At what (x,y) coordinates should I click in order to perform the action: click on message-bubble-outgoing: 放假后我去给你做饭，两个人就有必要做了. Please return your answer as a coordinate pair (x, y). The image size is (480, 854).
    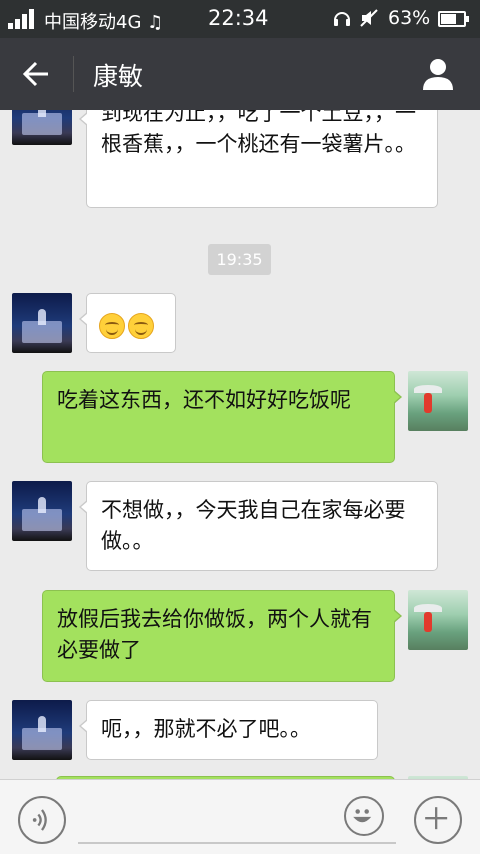
    Looking at the image, I should click on (222, 636).